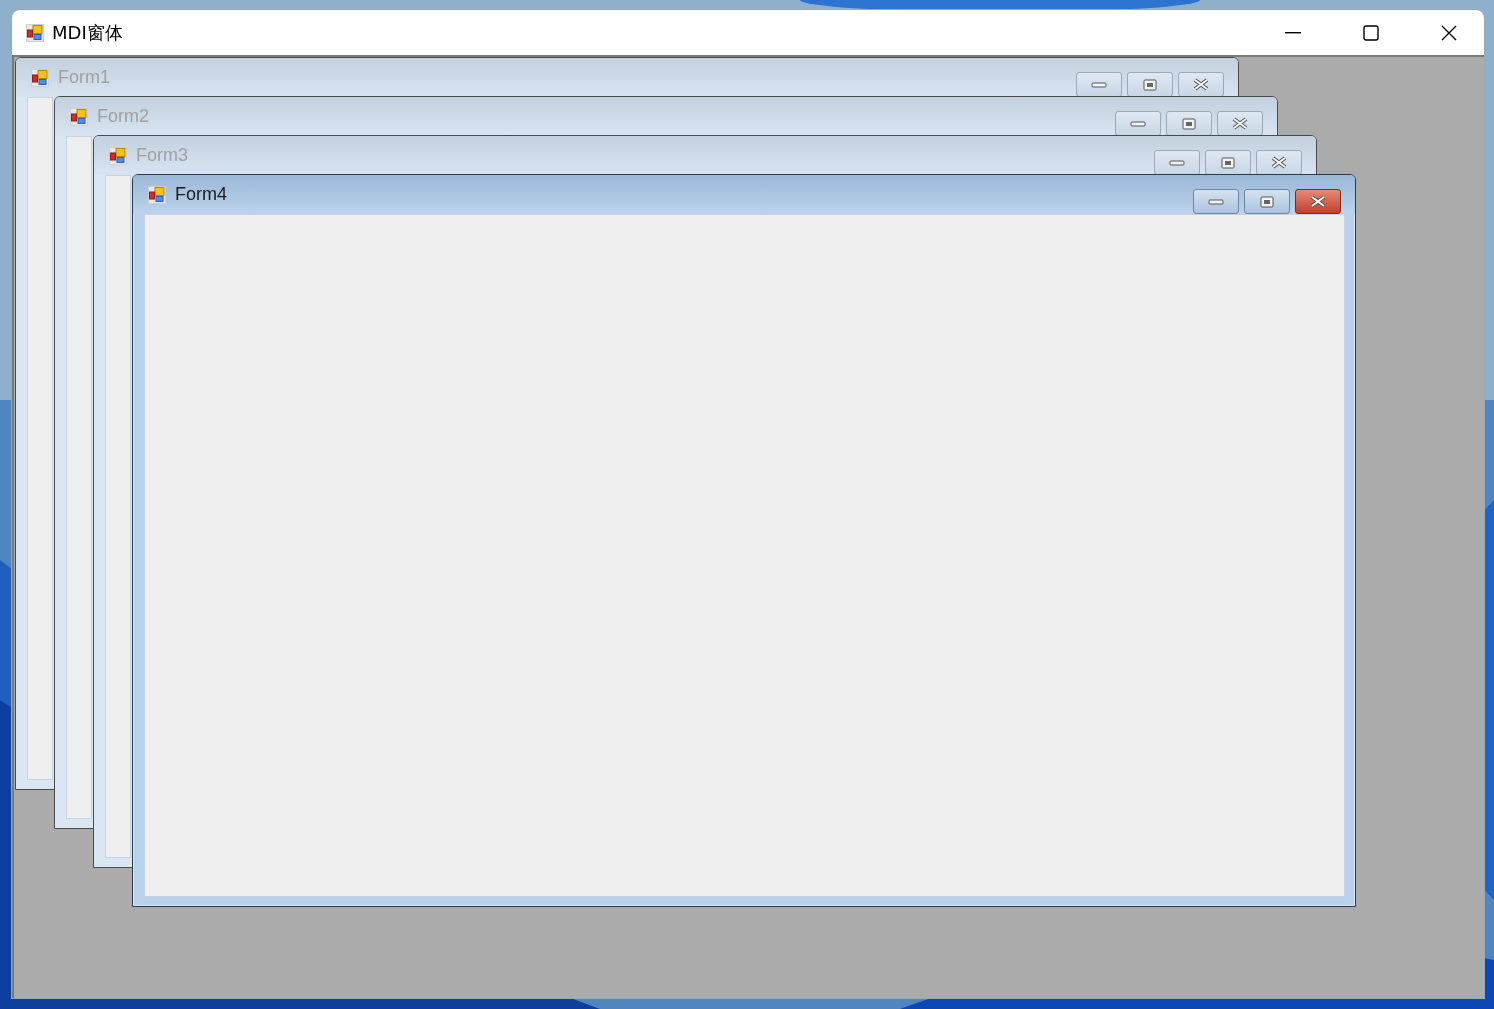  What do you see at coordinates (666, 116) in the screenshot?
I see `form-title-bar: Form2` at bounding box center [666, 116].